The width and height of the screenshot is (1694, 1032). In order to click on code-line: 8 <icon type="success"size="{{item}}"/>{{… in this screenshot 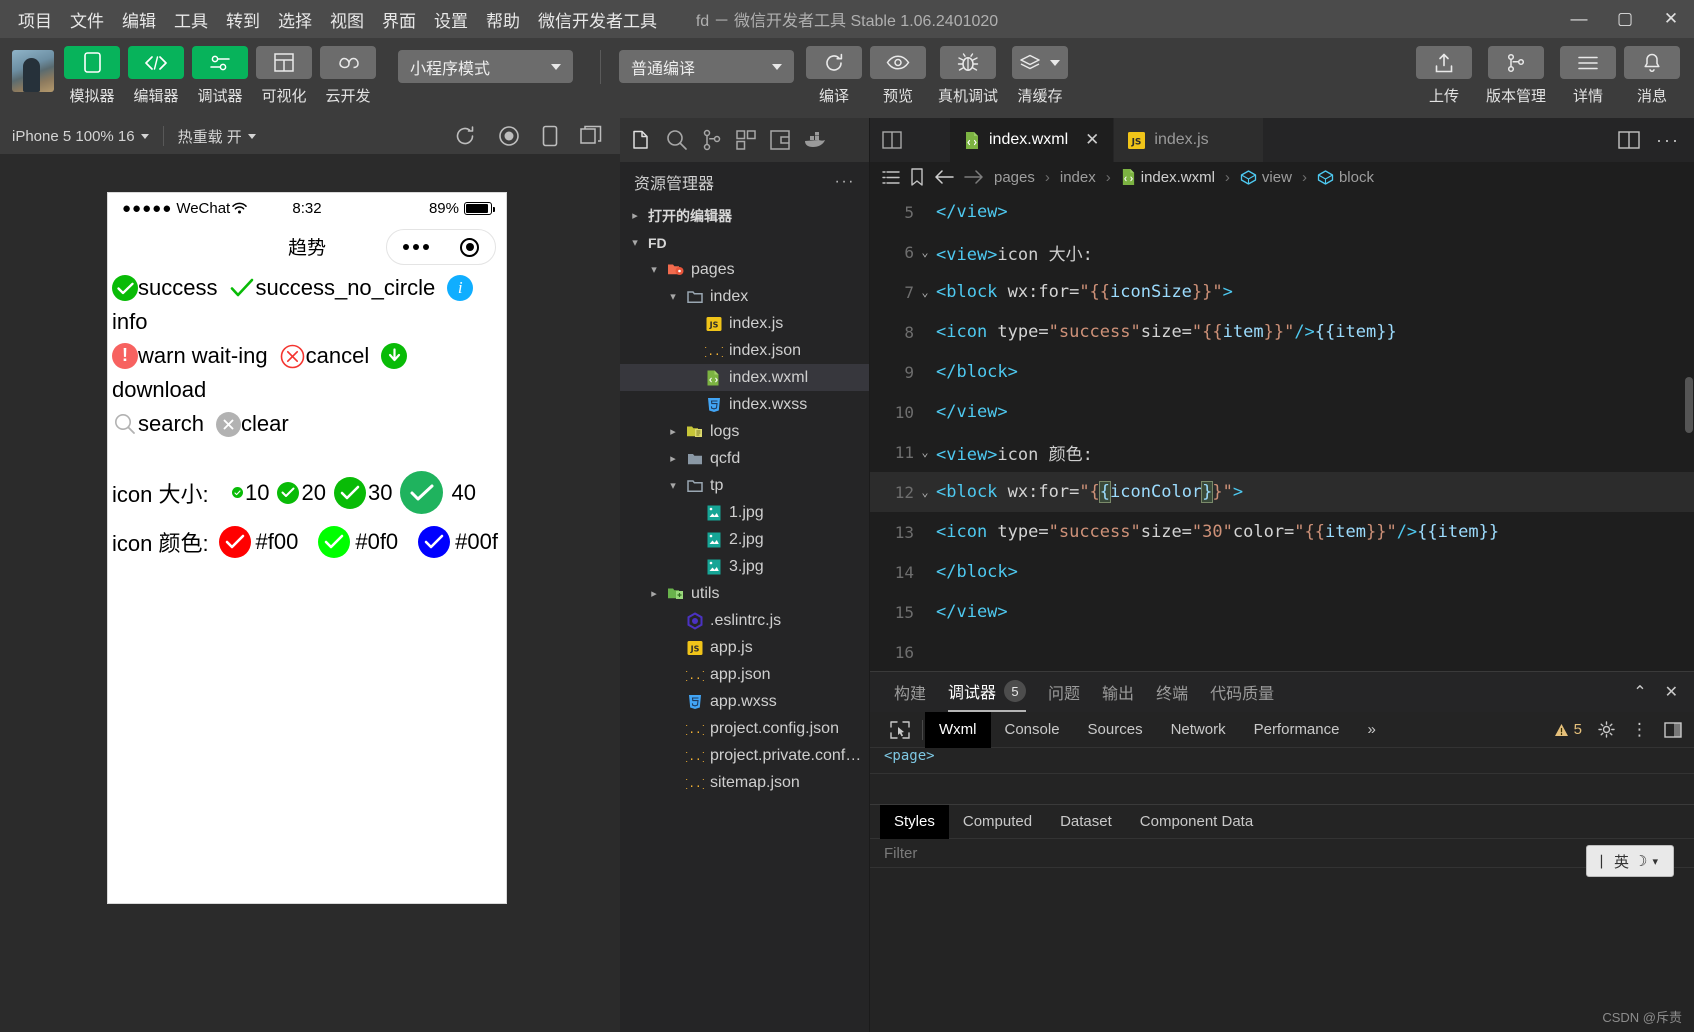, I will do `click(1282, 332)`.